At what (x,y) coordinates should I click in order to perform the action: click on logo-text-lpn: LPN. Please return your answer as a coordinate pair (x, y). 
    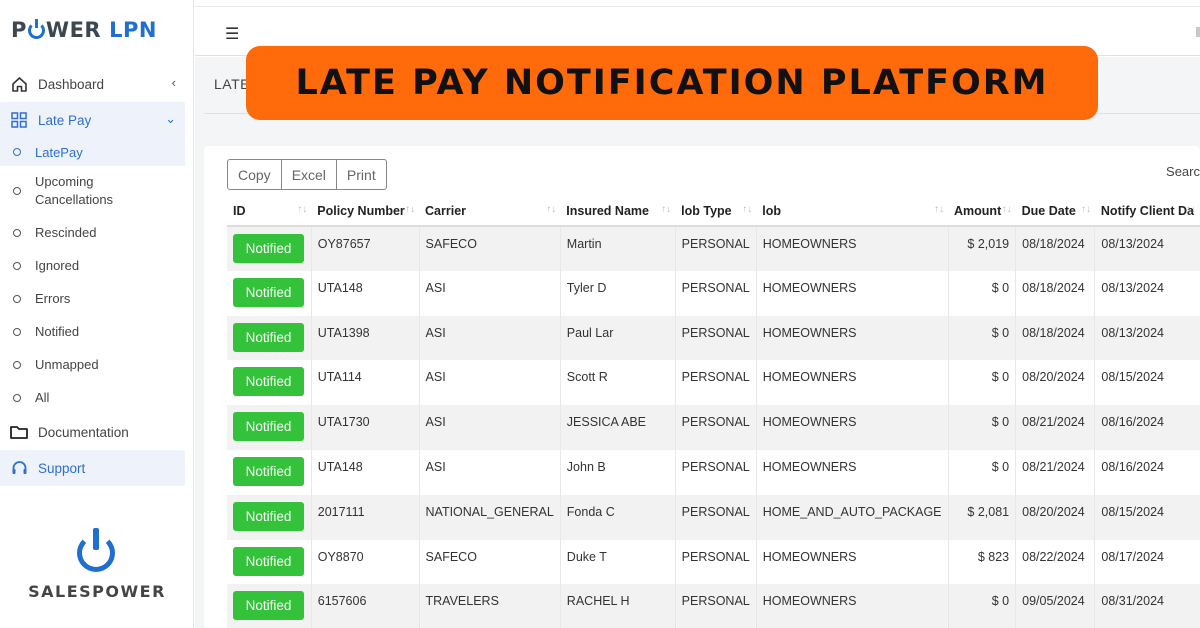
    Looking at the image, I should click on (133, 30).